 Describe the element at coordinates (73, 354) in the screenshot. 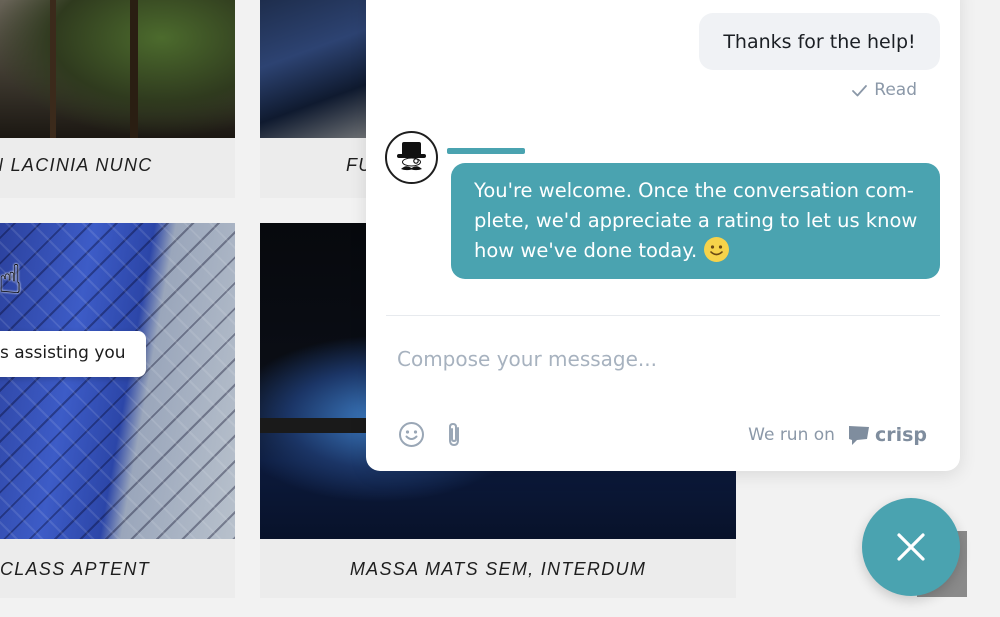

I see `assist-tooltip: s assisting you` at that location.